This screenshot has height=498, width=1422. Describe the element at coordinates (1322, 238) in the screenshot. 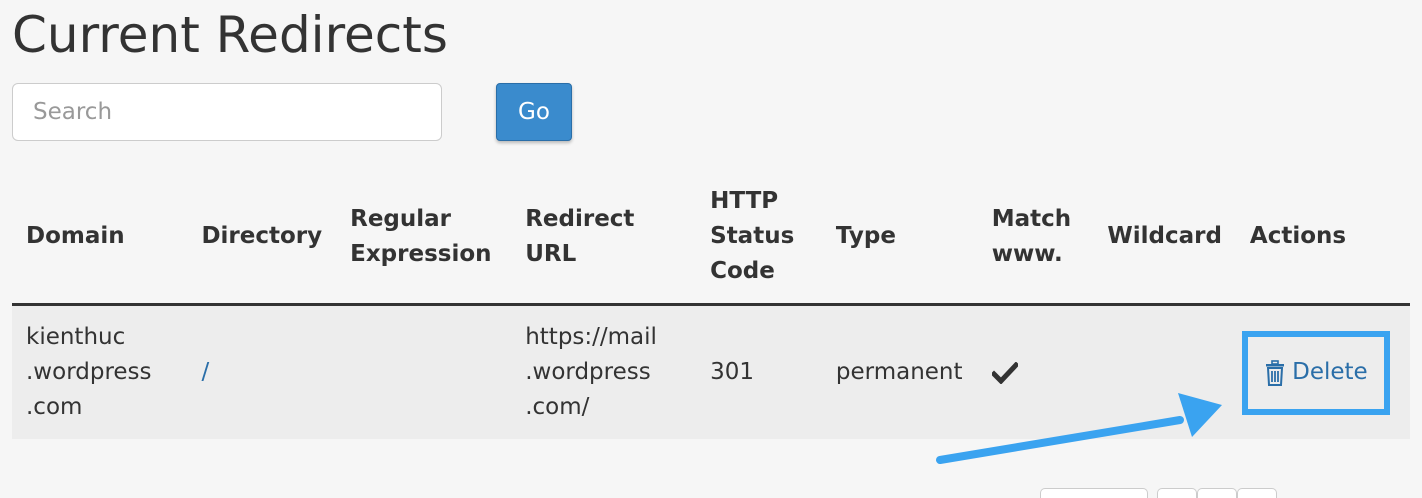

I see `column-header-actions: Actions` at that location.